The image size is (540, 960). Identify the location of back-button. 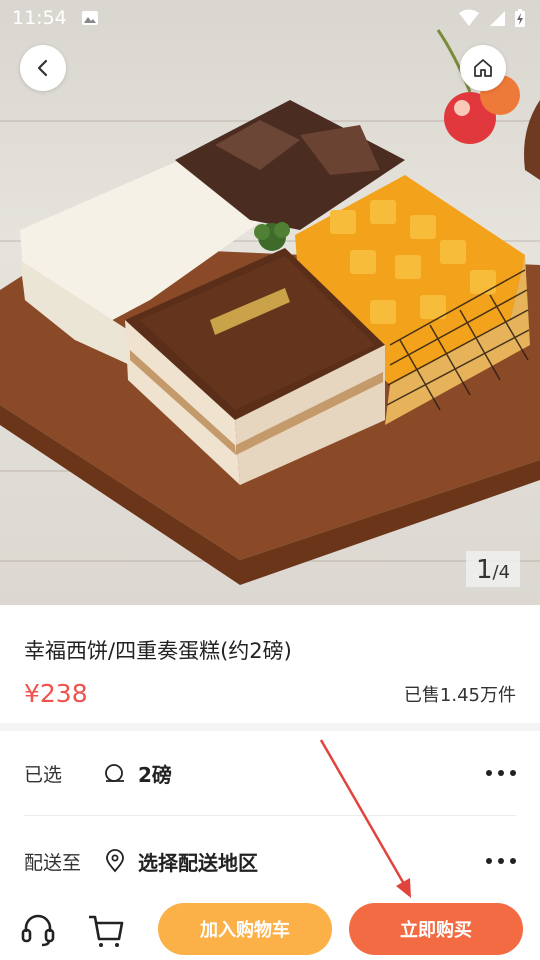
(43, 68).